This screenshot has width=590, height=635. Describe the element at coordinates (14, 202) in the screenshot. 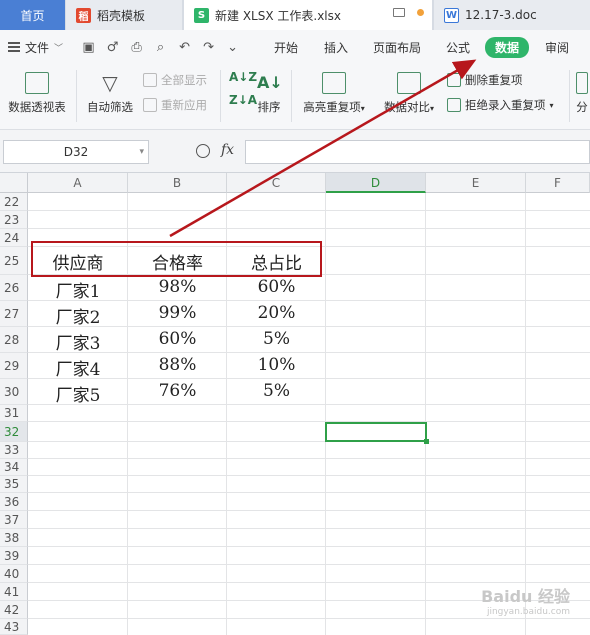

I see `row-header: 22` at that location.